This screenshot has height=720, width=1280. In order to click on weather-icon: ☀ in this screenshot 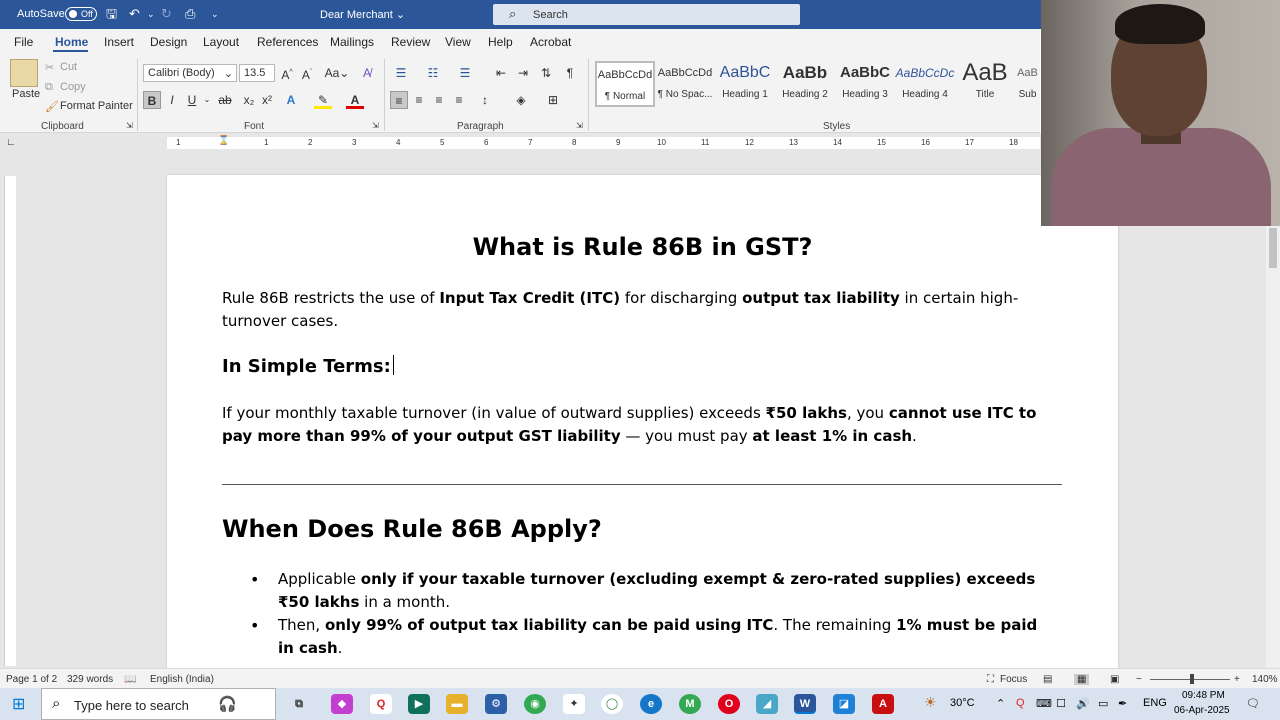, I will do `click(930, 702)`.